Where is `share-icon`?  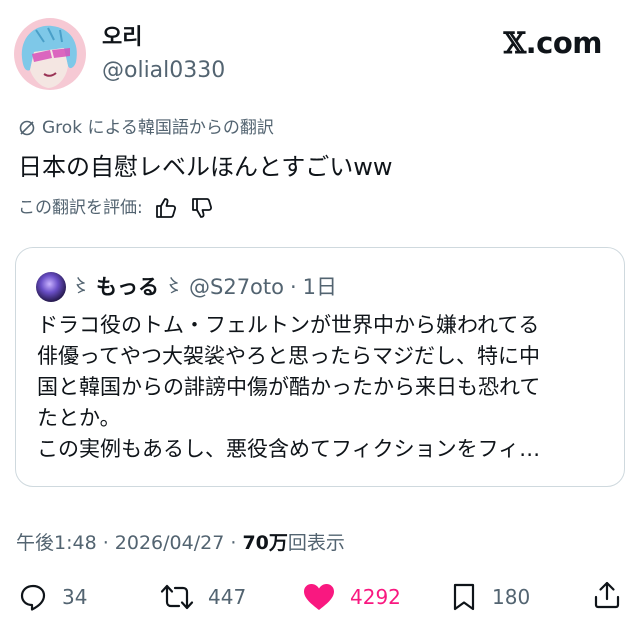
share-icon is located at coordinates (607, 595).